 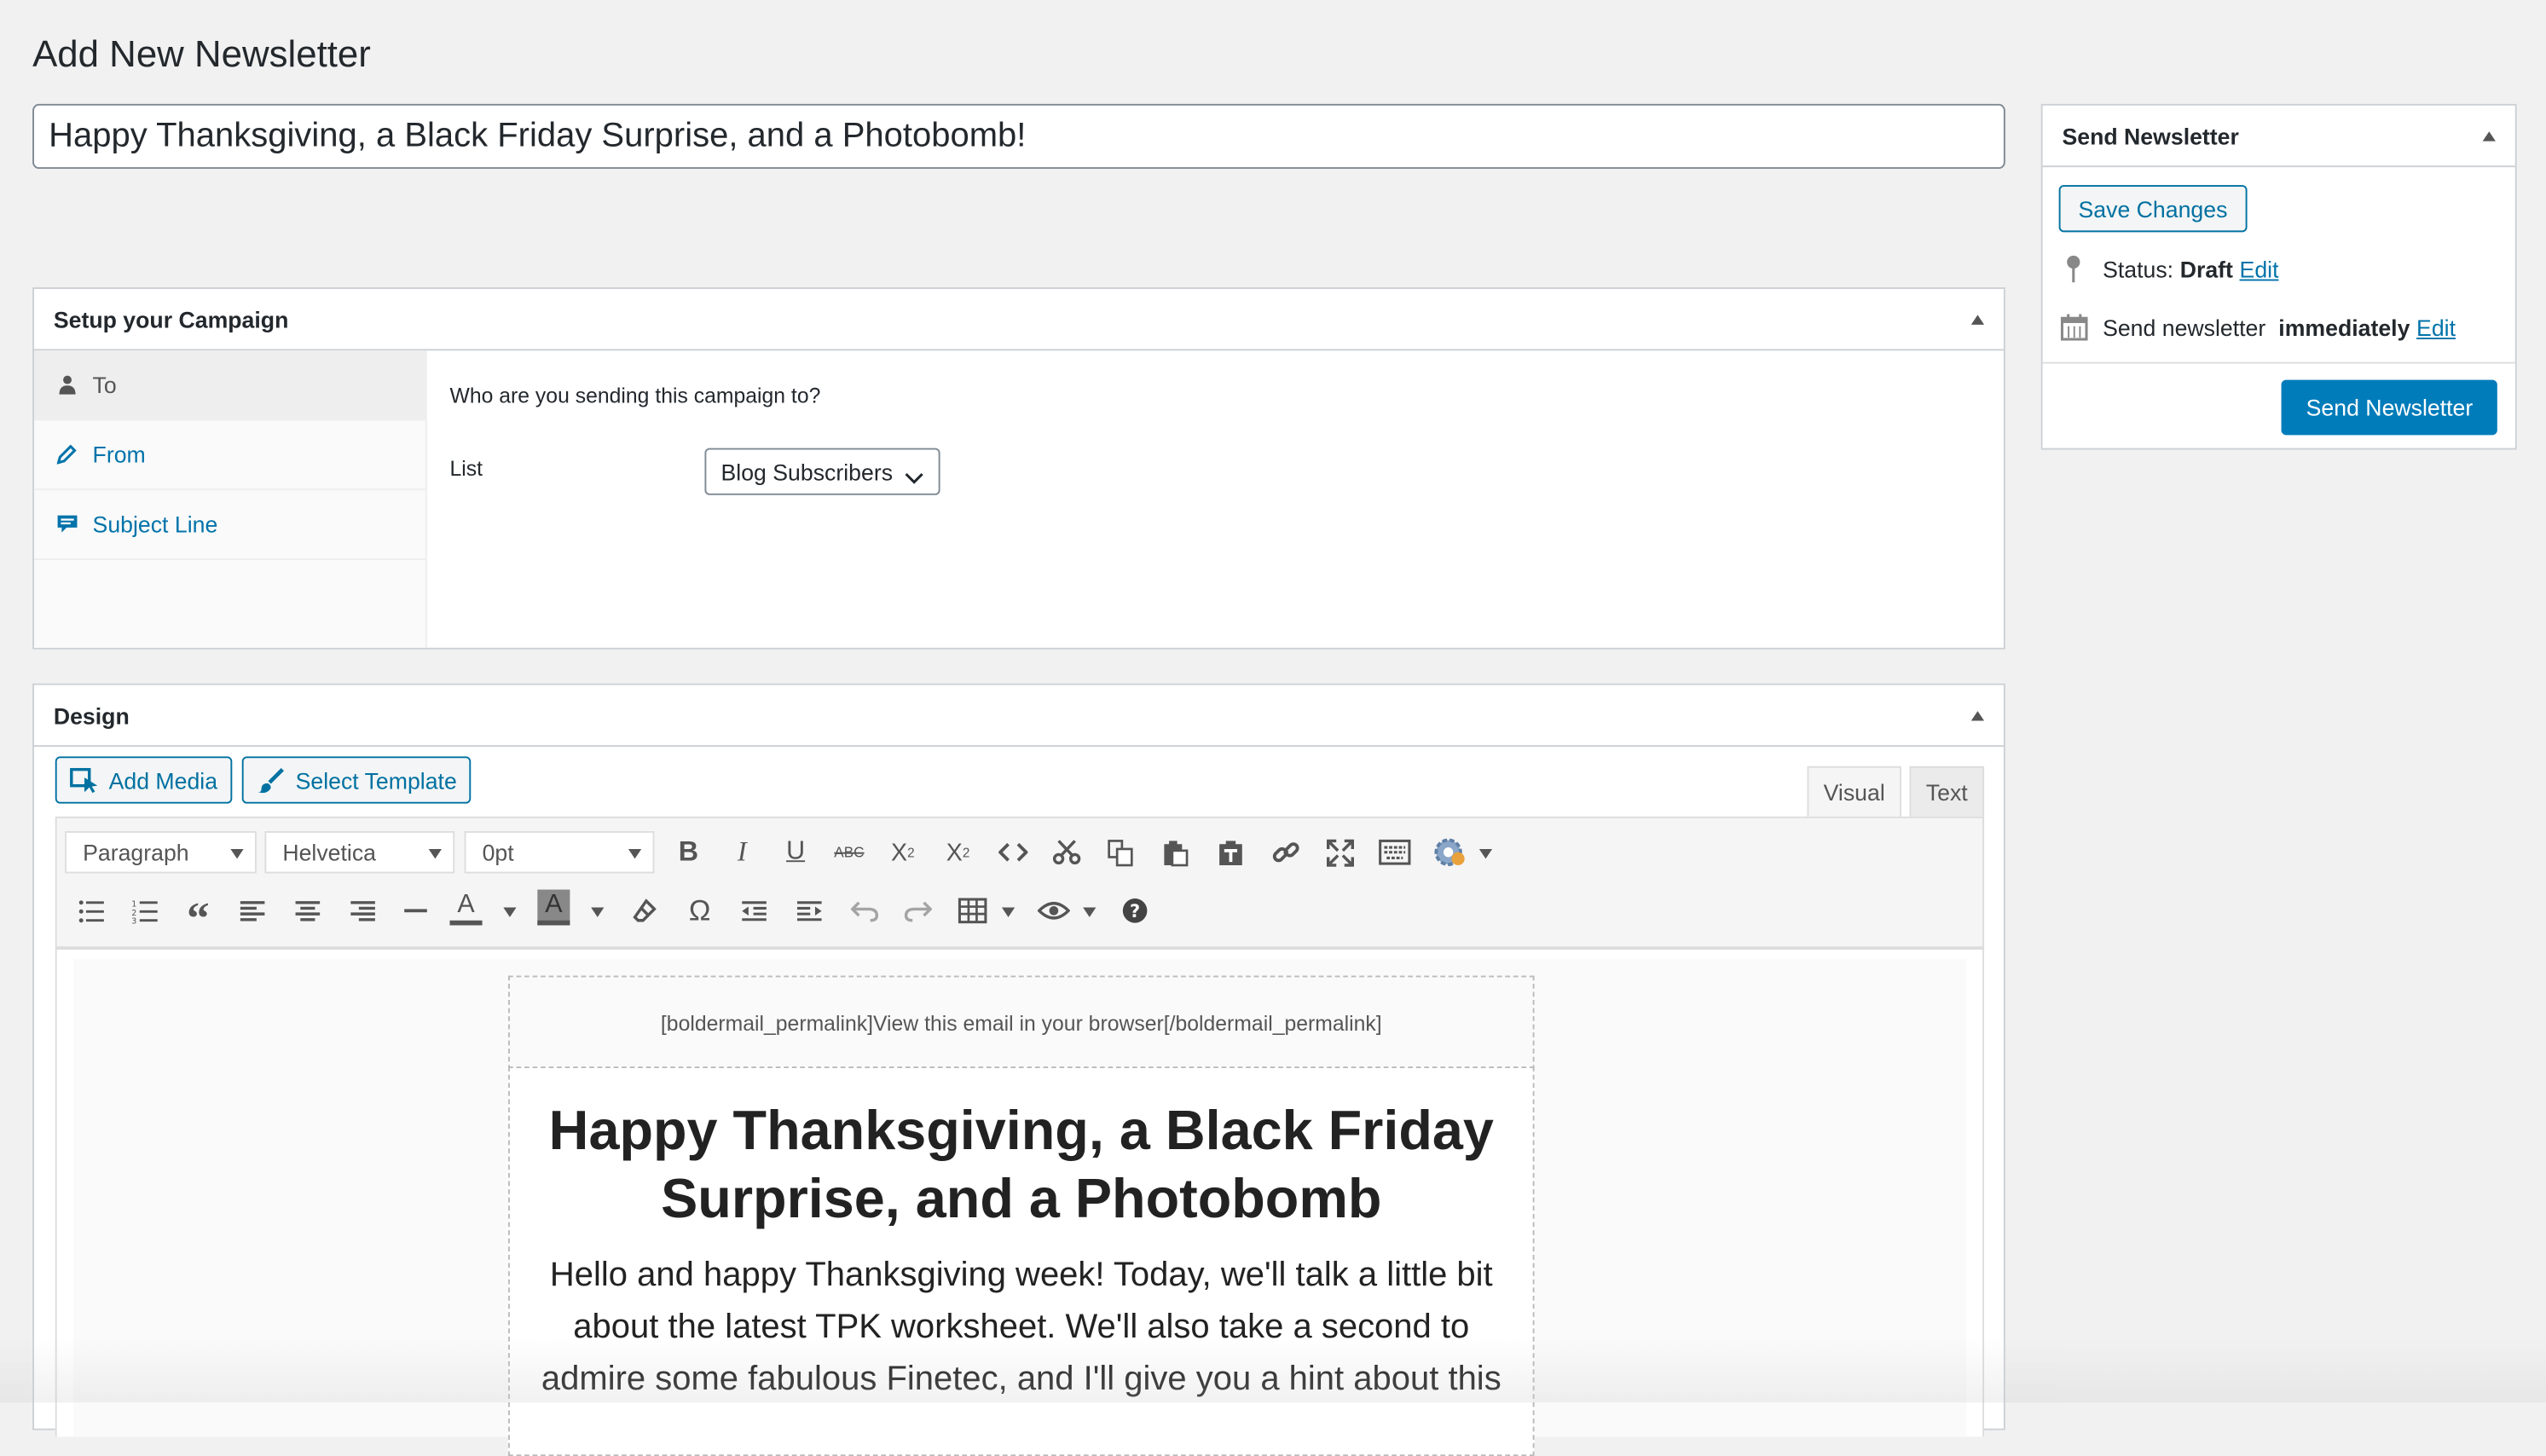 I want to click on calendar-icon, so click(x=2073, y=327).